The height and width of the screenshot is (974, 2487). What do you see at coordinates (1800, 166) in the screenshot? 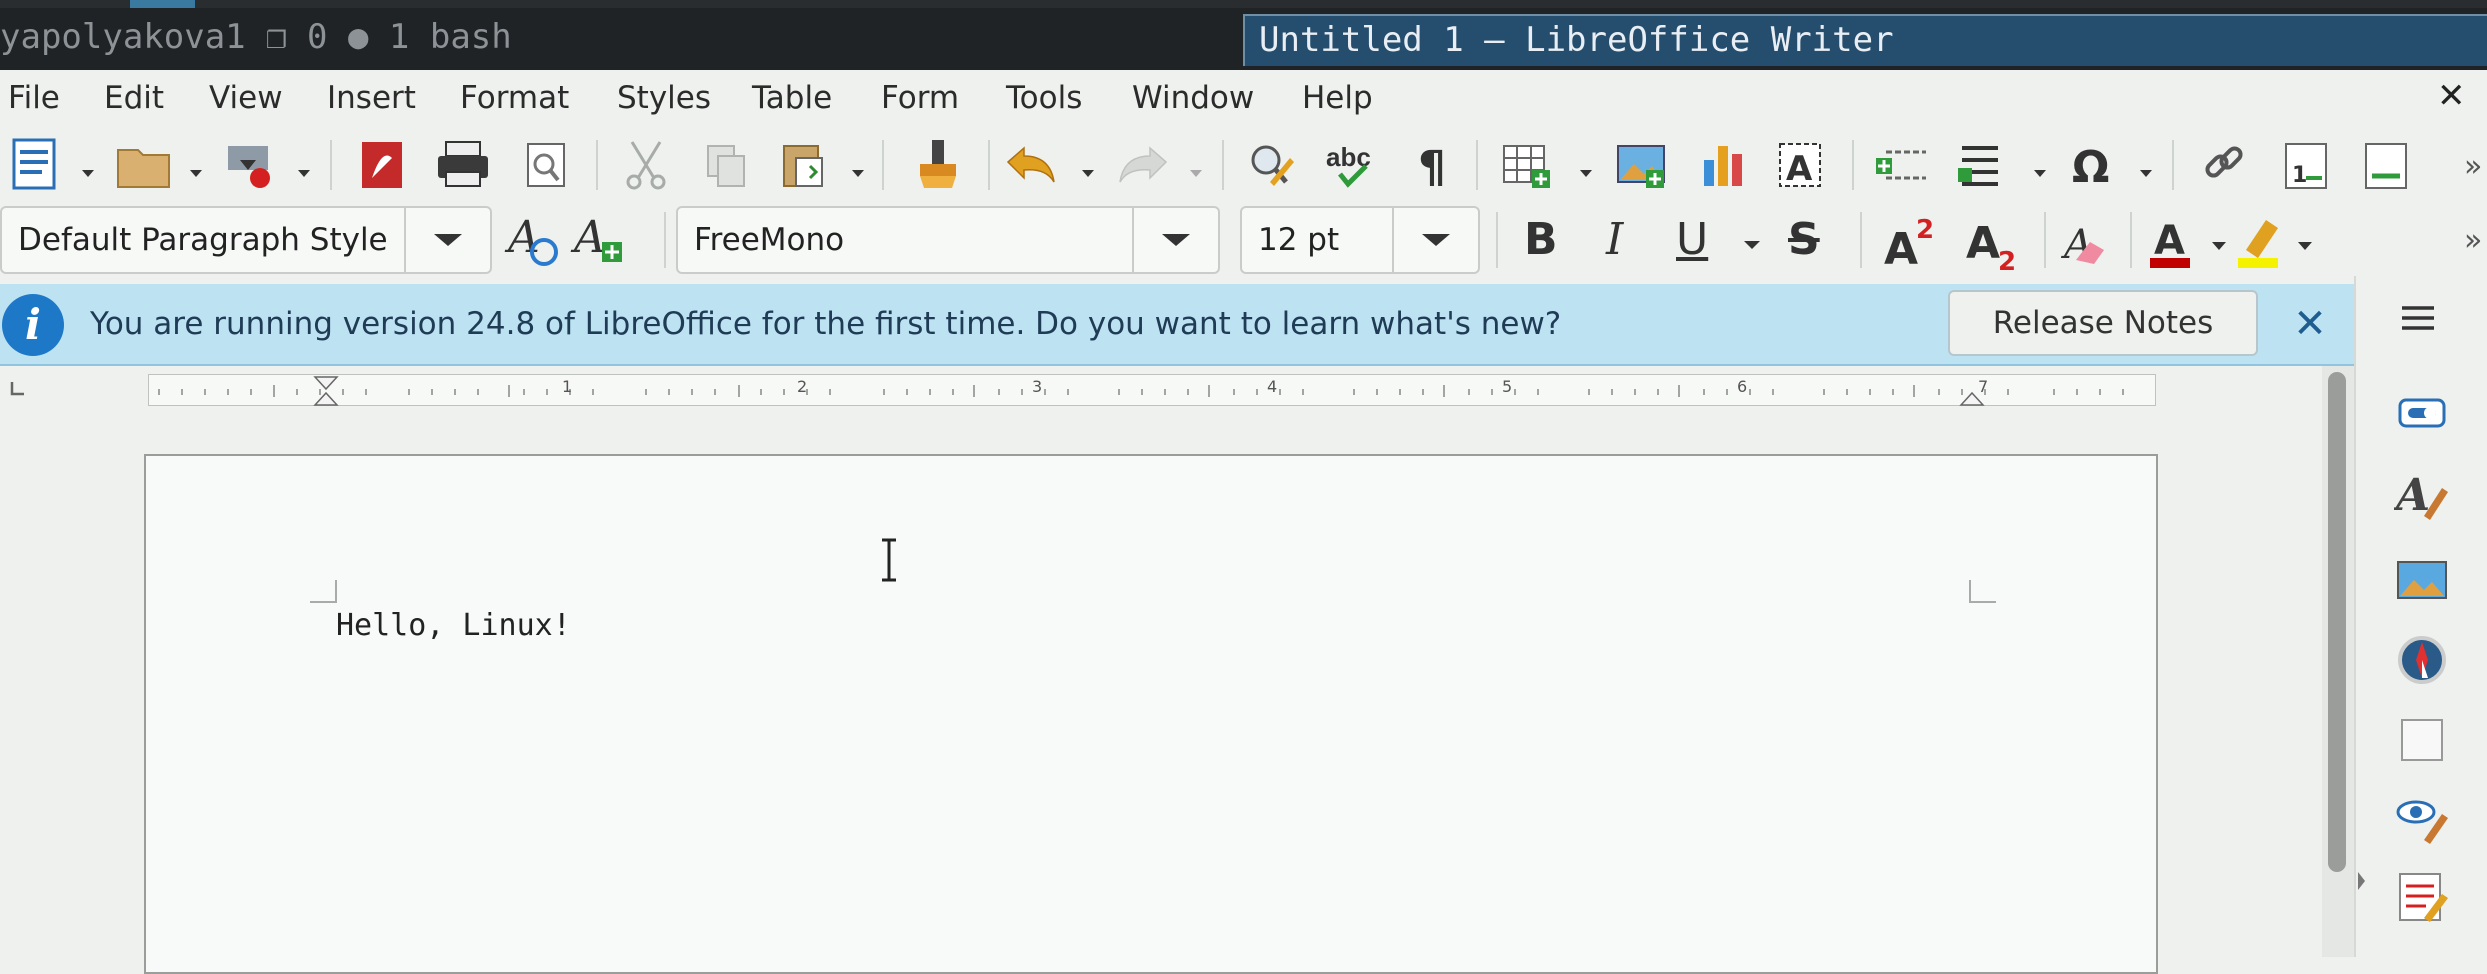
I see `insert-textbox-icon: A` at bounding box center [1800, 166].